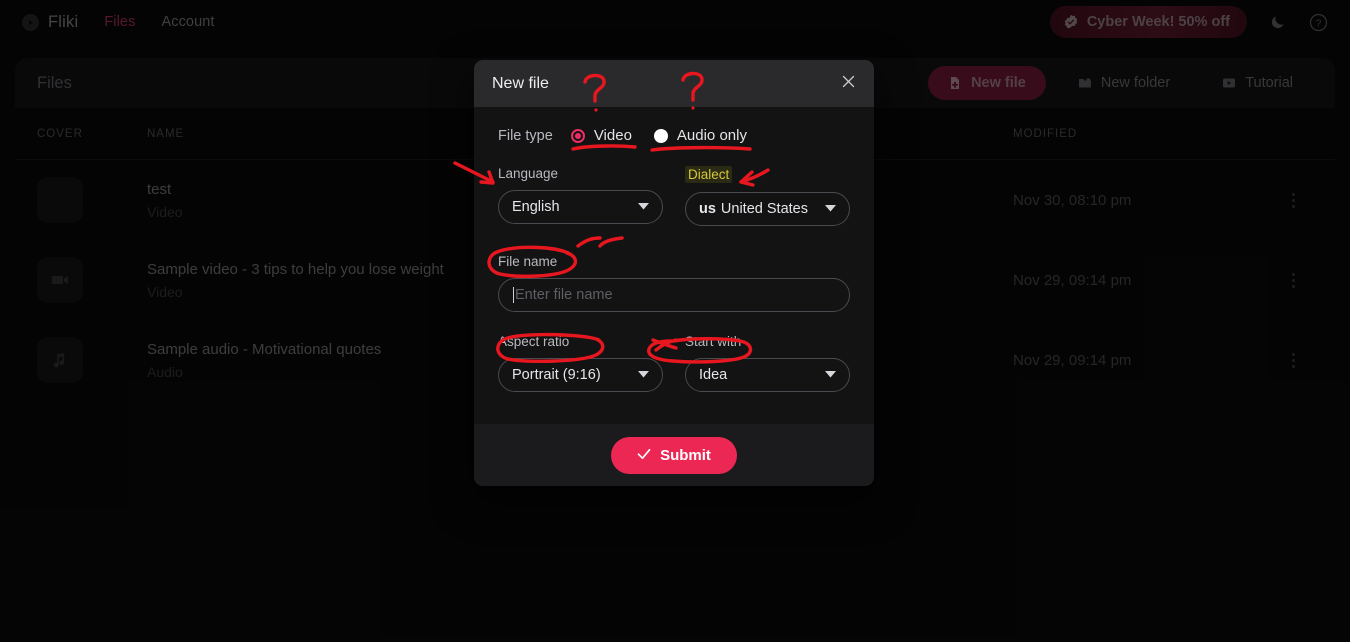 The width and height of the screenshot is (1350, 642). What do you see at coordinates (612, 135) in the screenshot?
I see `radio-option-video-label: Video` at bounding box center [612, 135].